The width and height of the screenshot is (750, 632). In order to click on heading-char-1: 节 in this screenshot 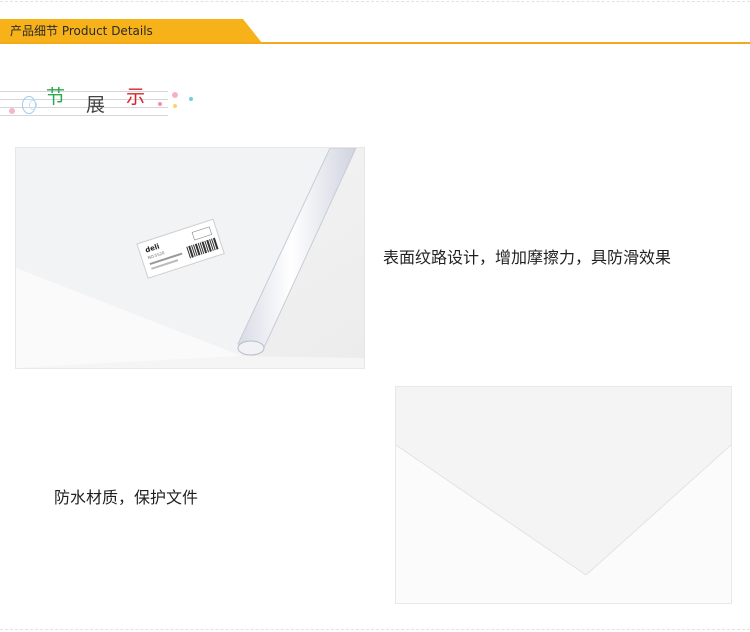, I will do `click(56, 97)`.